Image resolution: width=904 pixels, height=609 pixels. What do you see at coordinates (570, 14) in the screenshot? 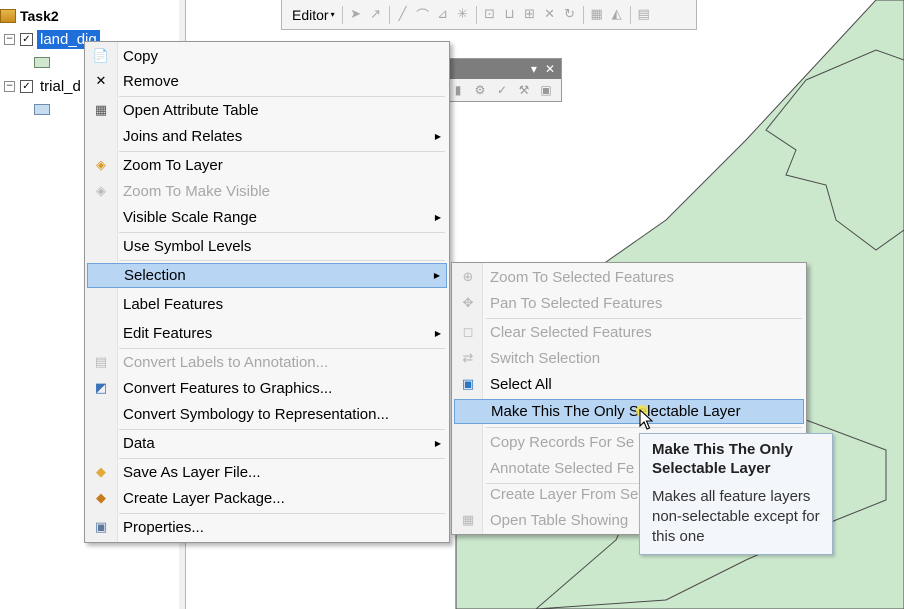
I see `rotate-icon: ↻` at bounding box center [570, 14].